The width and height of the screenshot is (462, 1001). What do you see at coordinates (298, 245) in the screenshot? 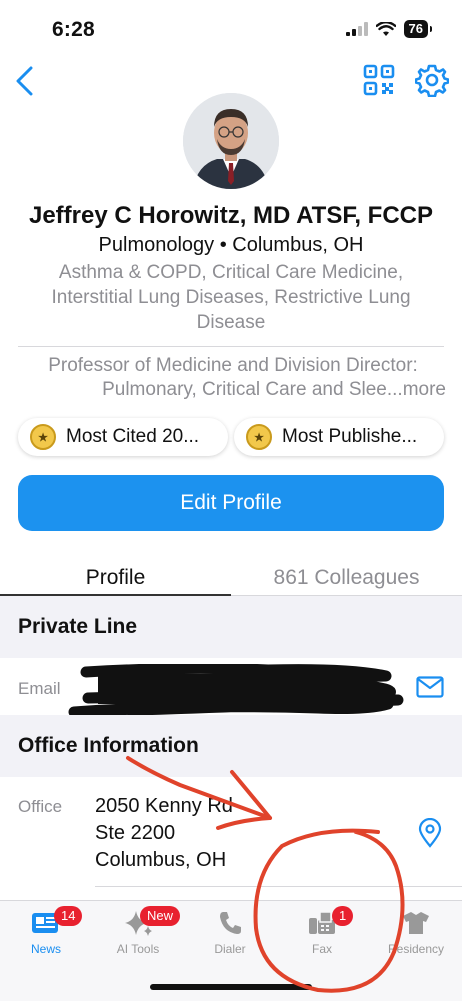
I see `location-text: Columbus, OH` at bounding box center [298, 245].